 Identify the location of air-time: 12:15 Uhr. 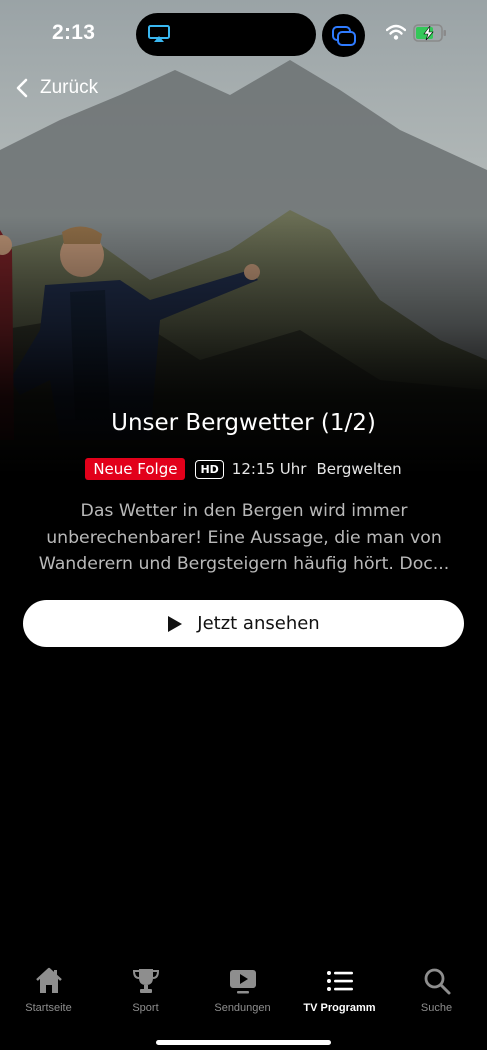
(269, 469).